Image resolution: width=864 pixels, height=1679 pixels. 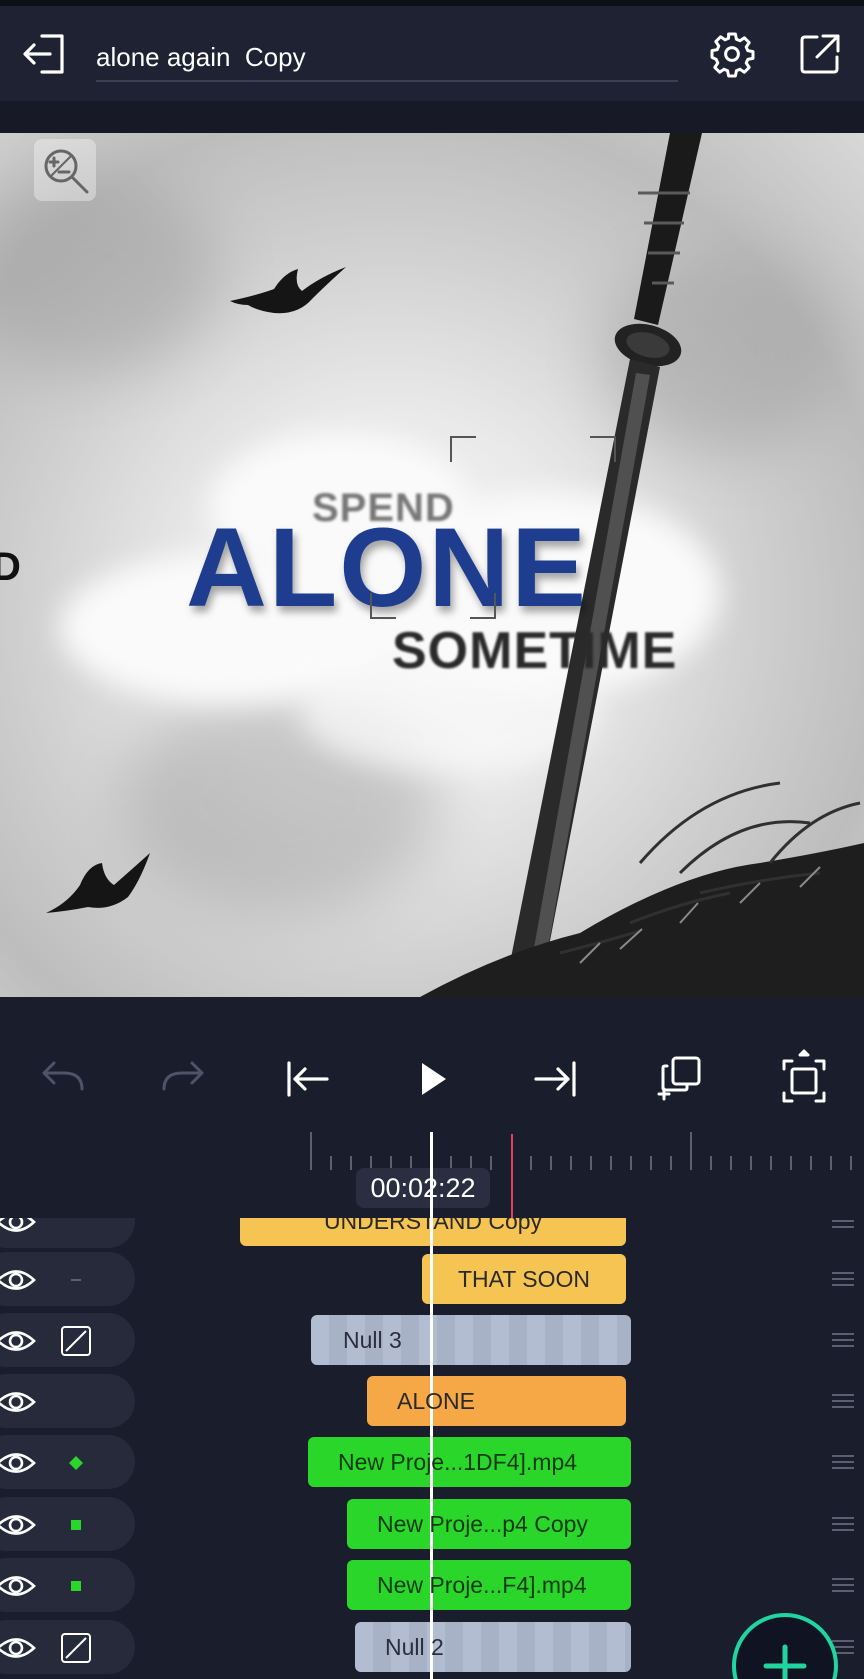 I want to click on grass-image, so click(x=642, y=889).